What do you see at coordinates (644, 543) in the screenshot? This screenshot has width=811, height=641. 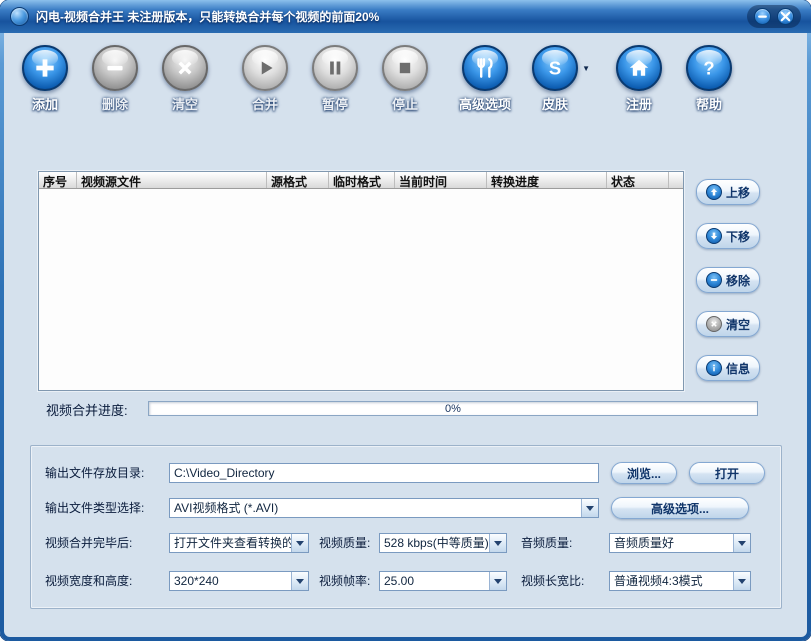 I see `audio-quality-value: 音频质量好` at bounding box center [644, 543].